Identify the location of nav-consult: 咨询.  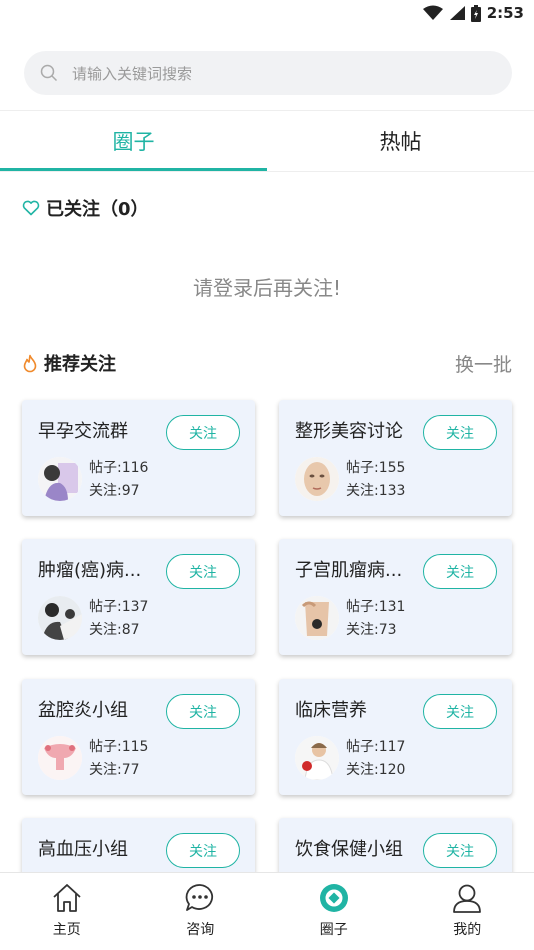
(201, 911).